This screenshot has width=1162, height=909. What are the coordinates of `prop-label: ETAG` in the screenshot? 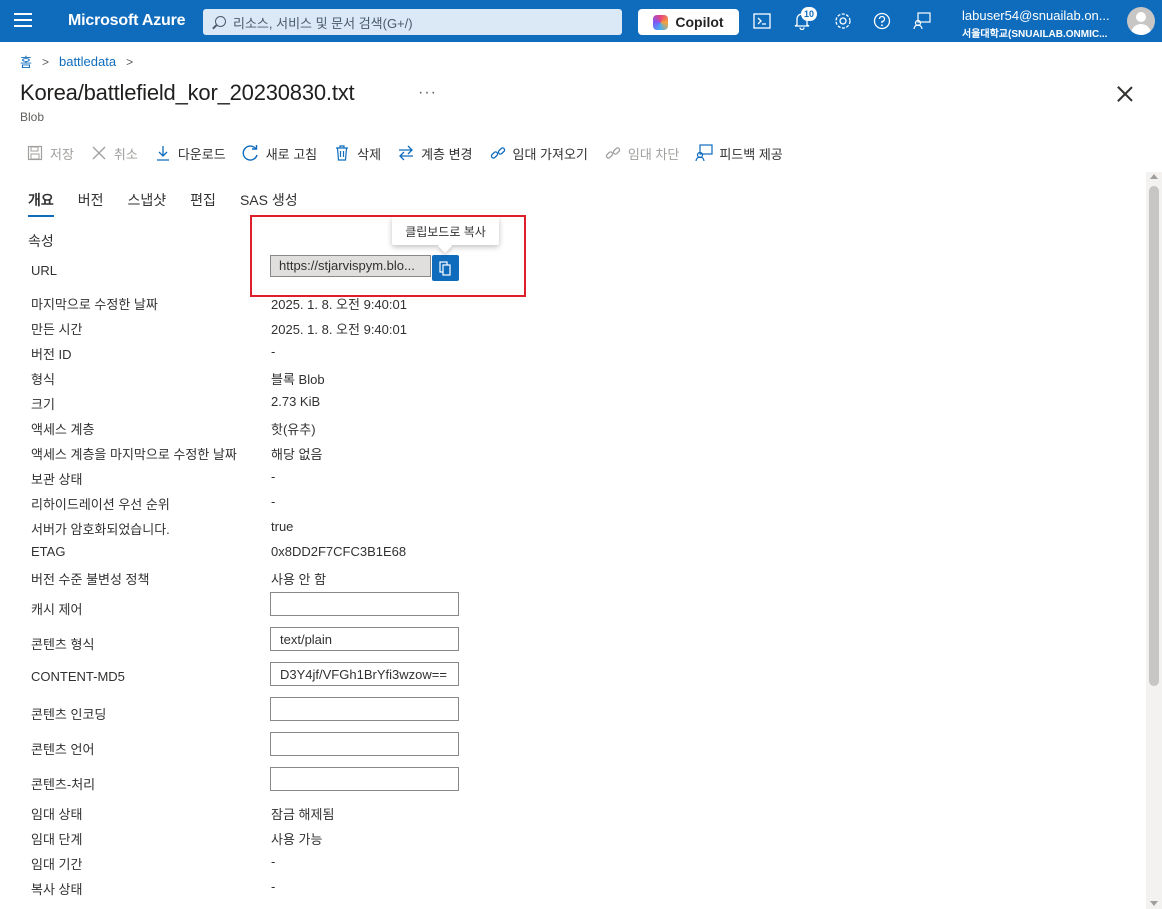 It's located at (48, 551).